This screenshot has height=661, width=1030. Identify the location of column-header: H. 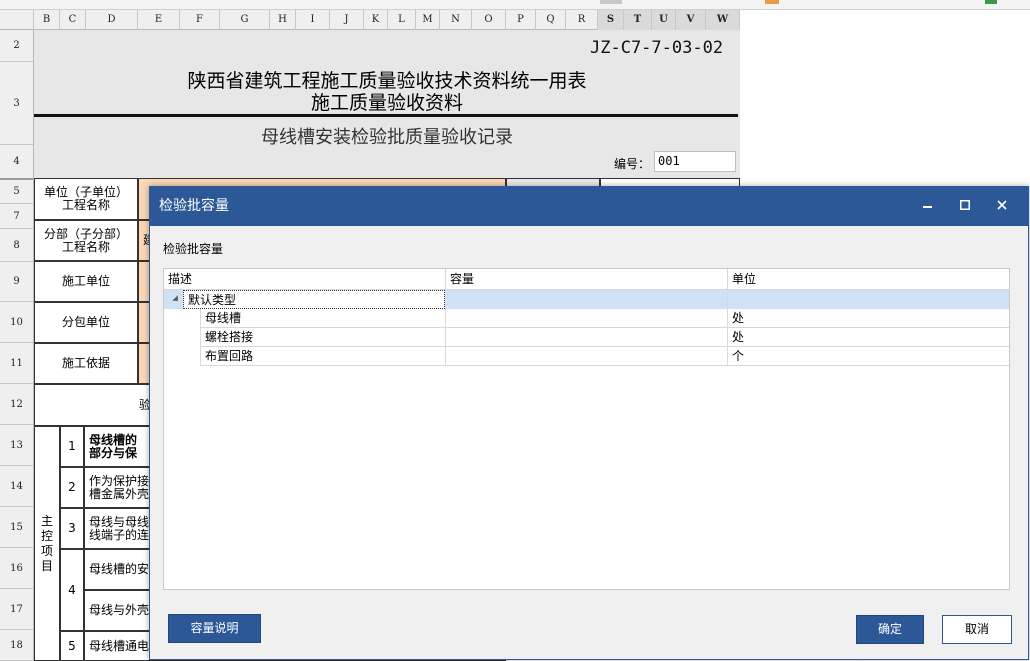
(283, 20).